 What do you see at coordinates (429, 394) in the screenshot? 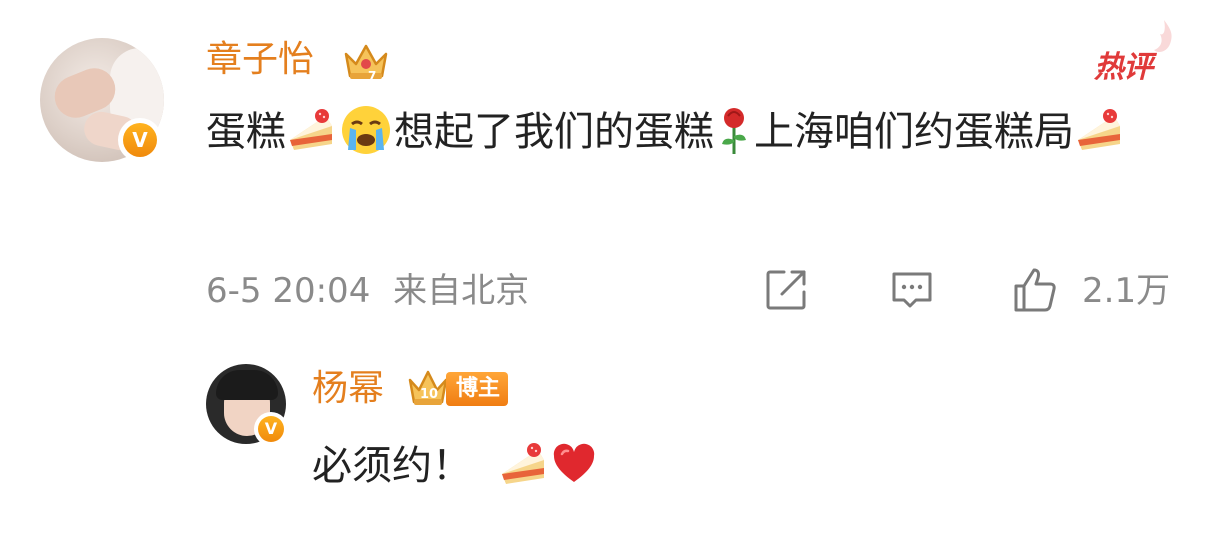
I see `svg-text: 10` at bounding box center [429, 394].